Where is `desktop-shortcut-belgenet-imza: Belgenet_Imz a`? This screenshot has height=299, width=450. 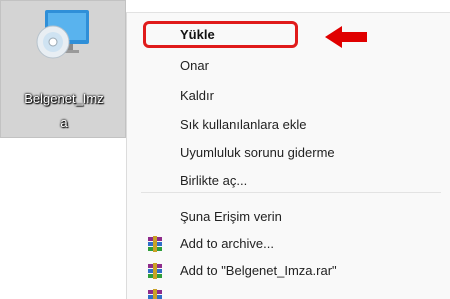
desktop-shortcut-belgenet-imza: Belgenet_Imz a is located at coordinates (63, 69).